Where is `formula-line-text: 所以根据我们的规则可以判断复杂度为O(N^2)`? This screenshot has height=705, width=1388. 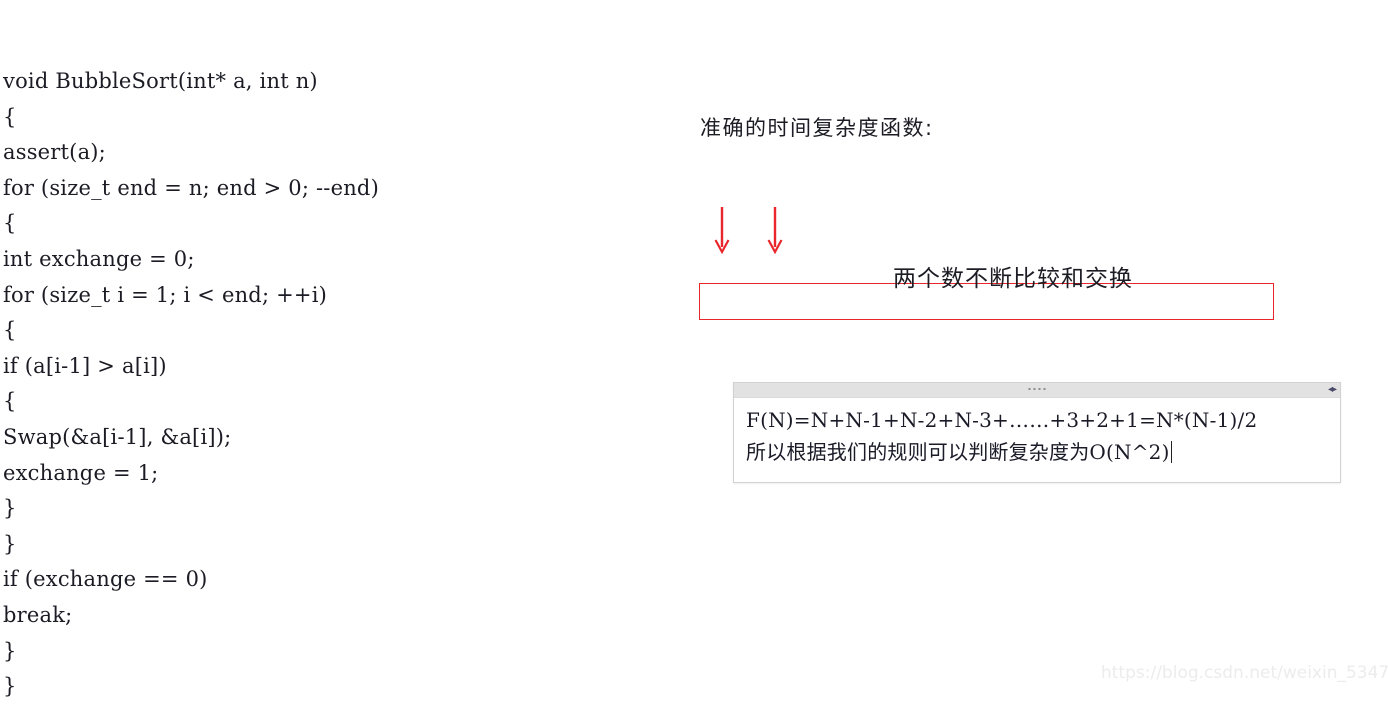
formula-line-text: 所以根据我们的规则可以判断复杂度为O(N^2) is located at coordinates (958, 452).